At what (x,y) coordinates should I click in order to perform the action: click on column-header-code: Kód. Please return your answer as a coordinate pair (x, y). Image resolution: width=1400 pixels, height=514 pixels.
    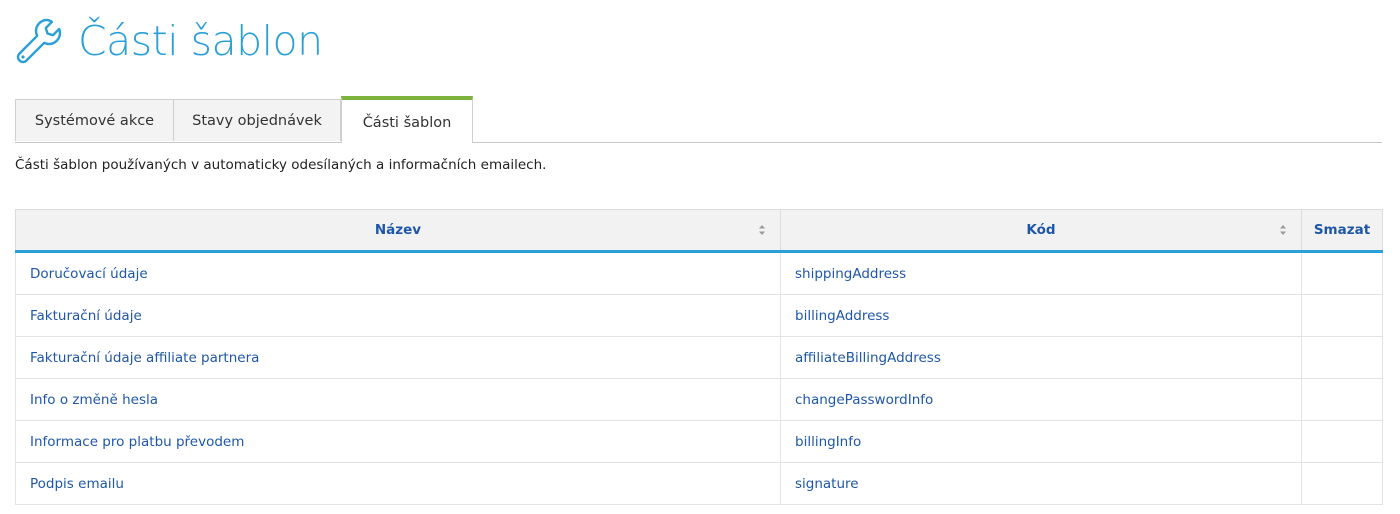
    Looking at the image, I should click on (1041, 231).